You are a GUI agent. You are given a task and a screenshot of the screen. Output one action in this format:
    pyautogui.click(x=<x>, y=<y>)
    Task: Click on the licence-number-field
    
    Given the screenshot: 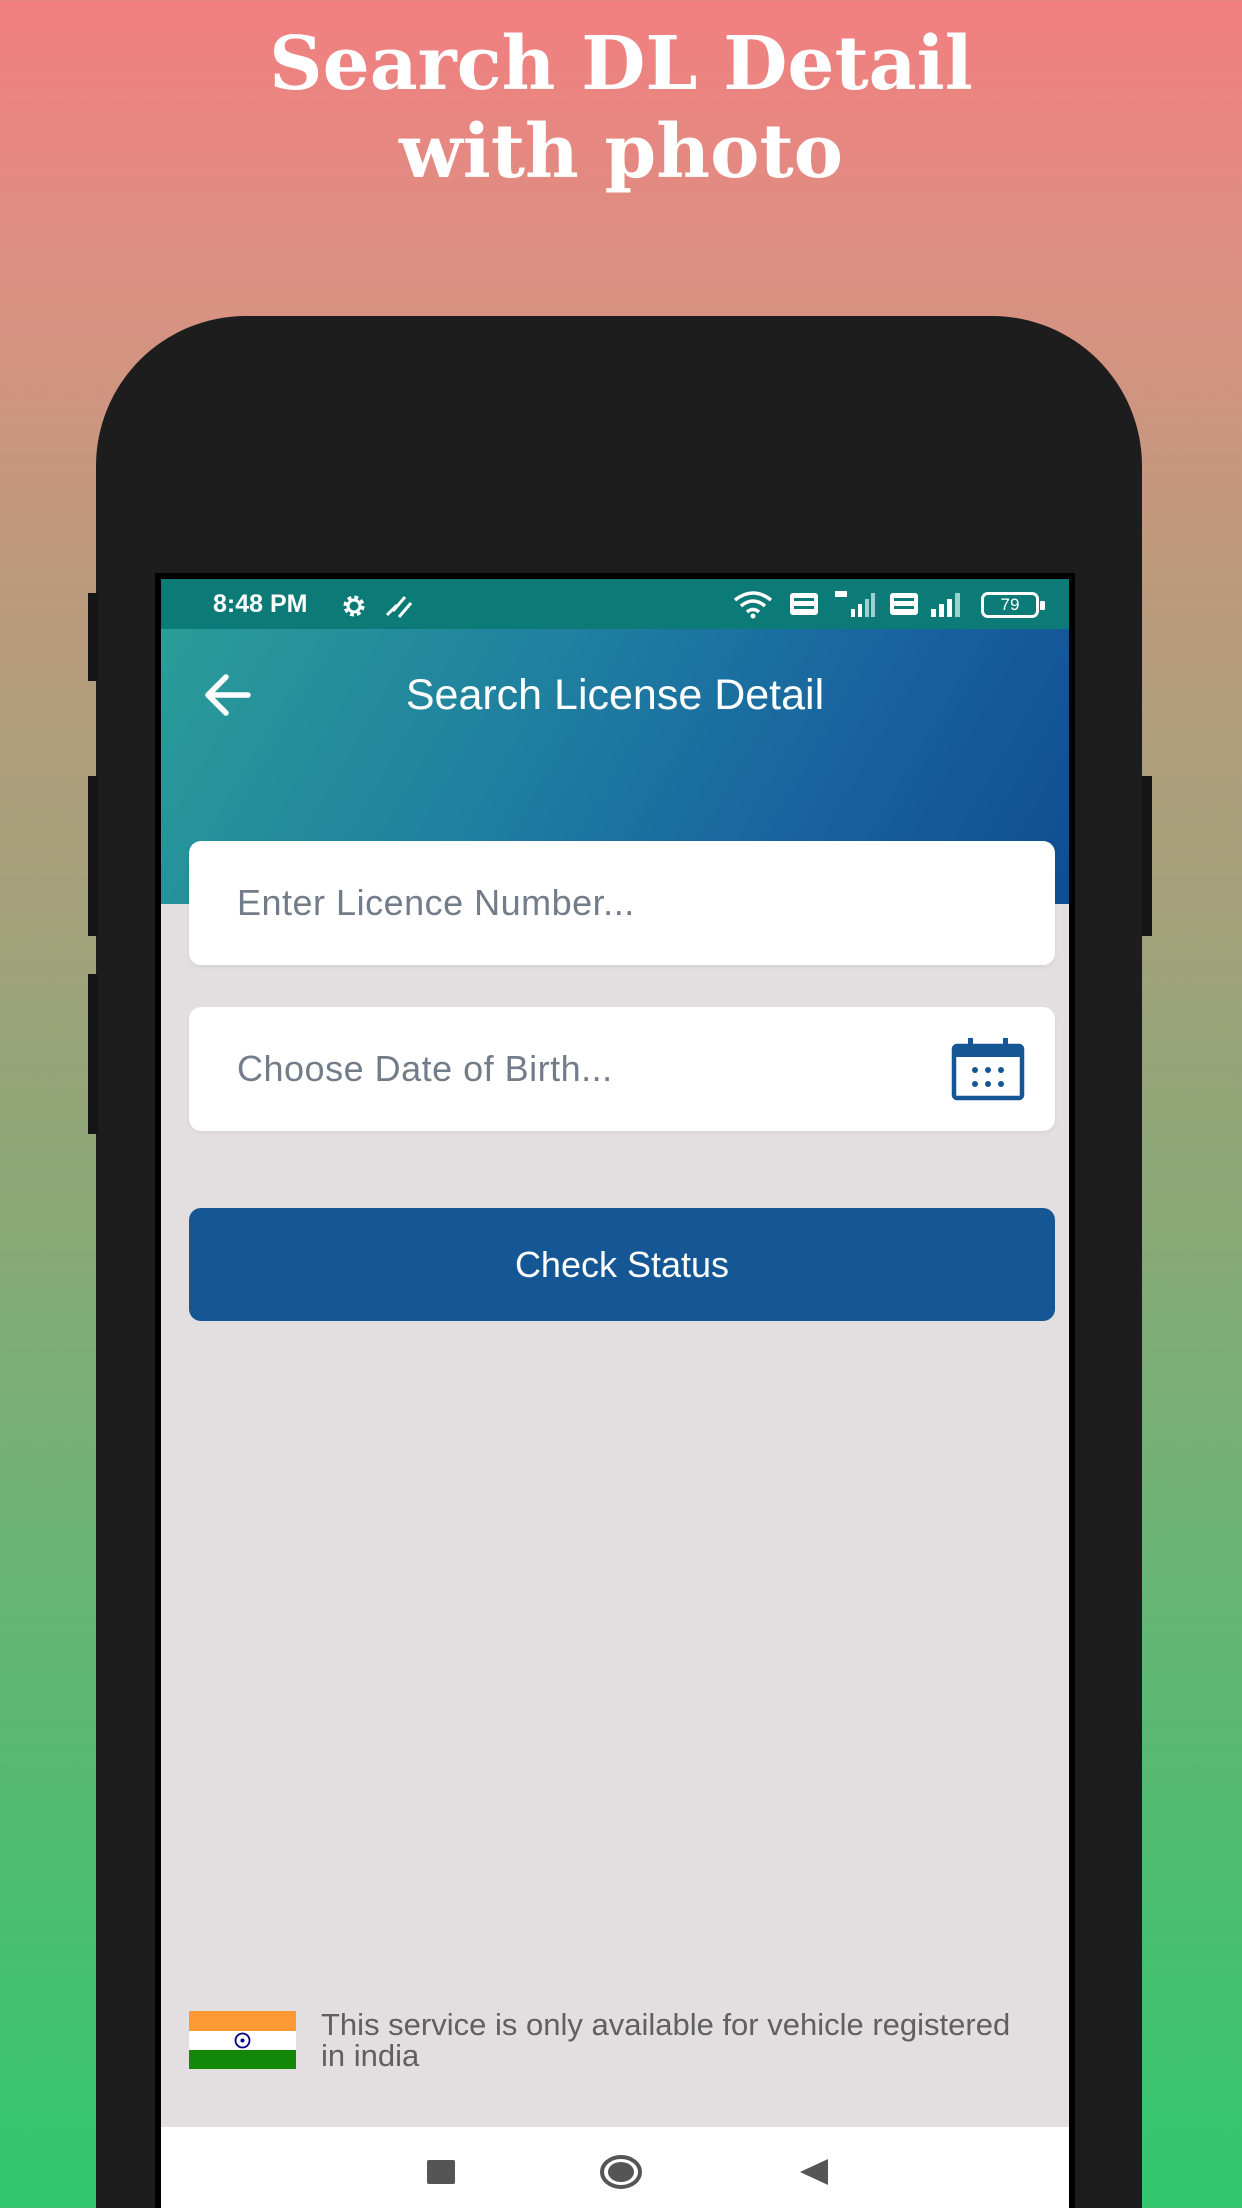 What is the action you would take?
    pyautogui.click(x=622, y=903)
    